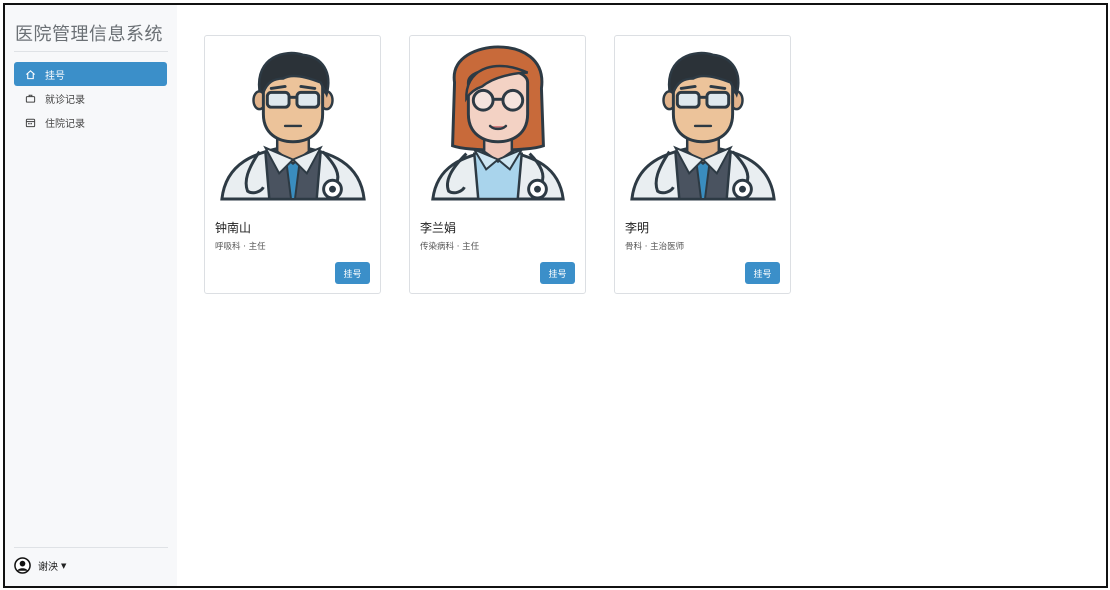  I want to click on user-menu: 谢泱 ▼, so click(40, 565).